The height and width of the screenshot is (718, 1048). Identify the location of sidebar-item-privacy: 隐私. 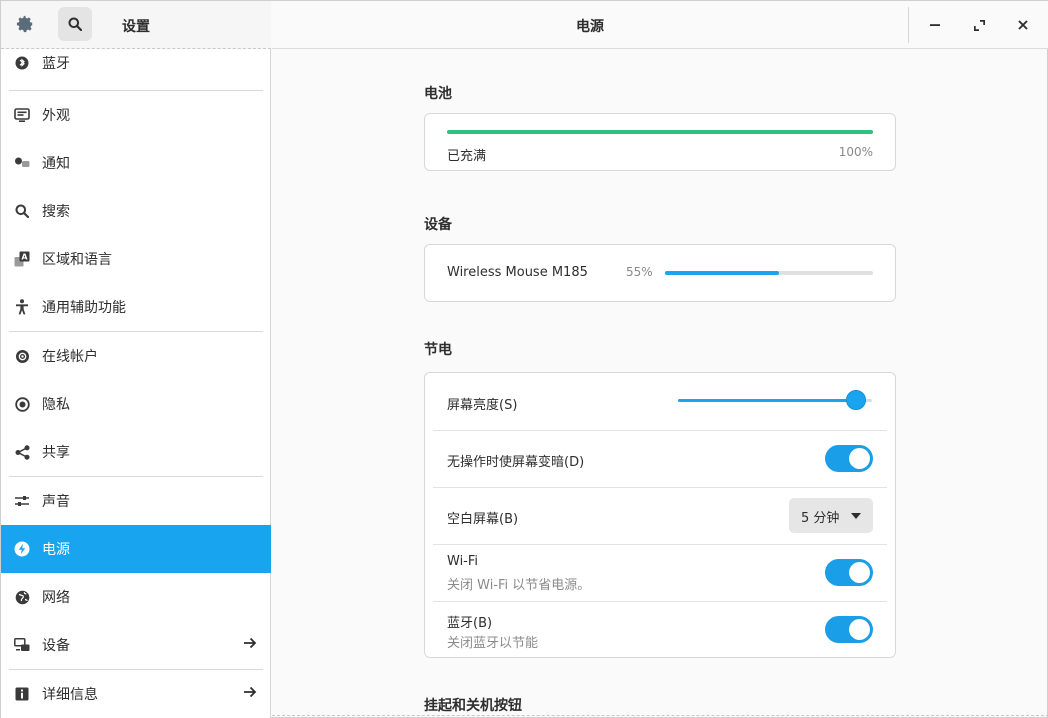
(136, 404).